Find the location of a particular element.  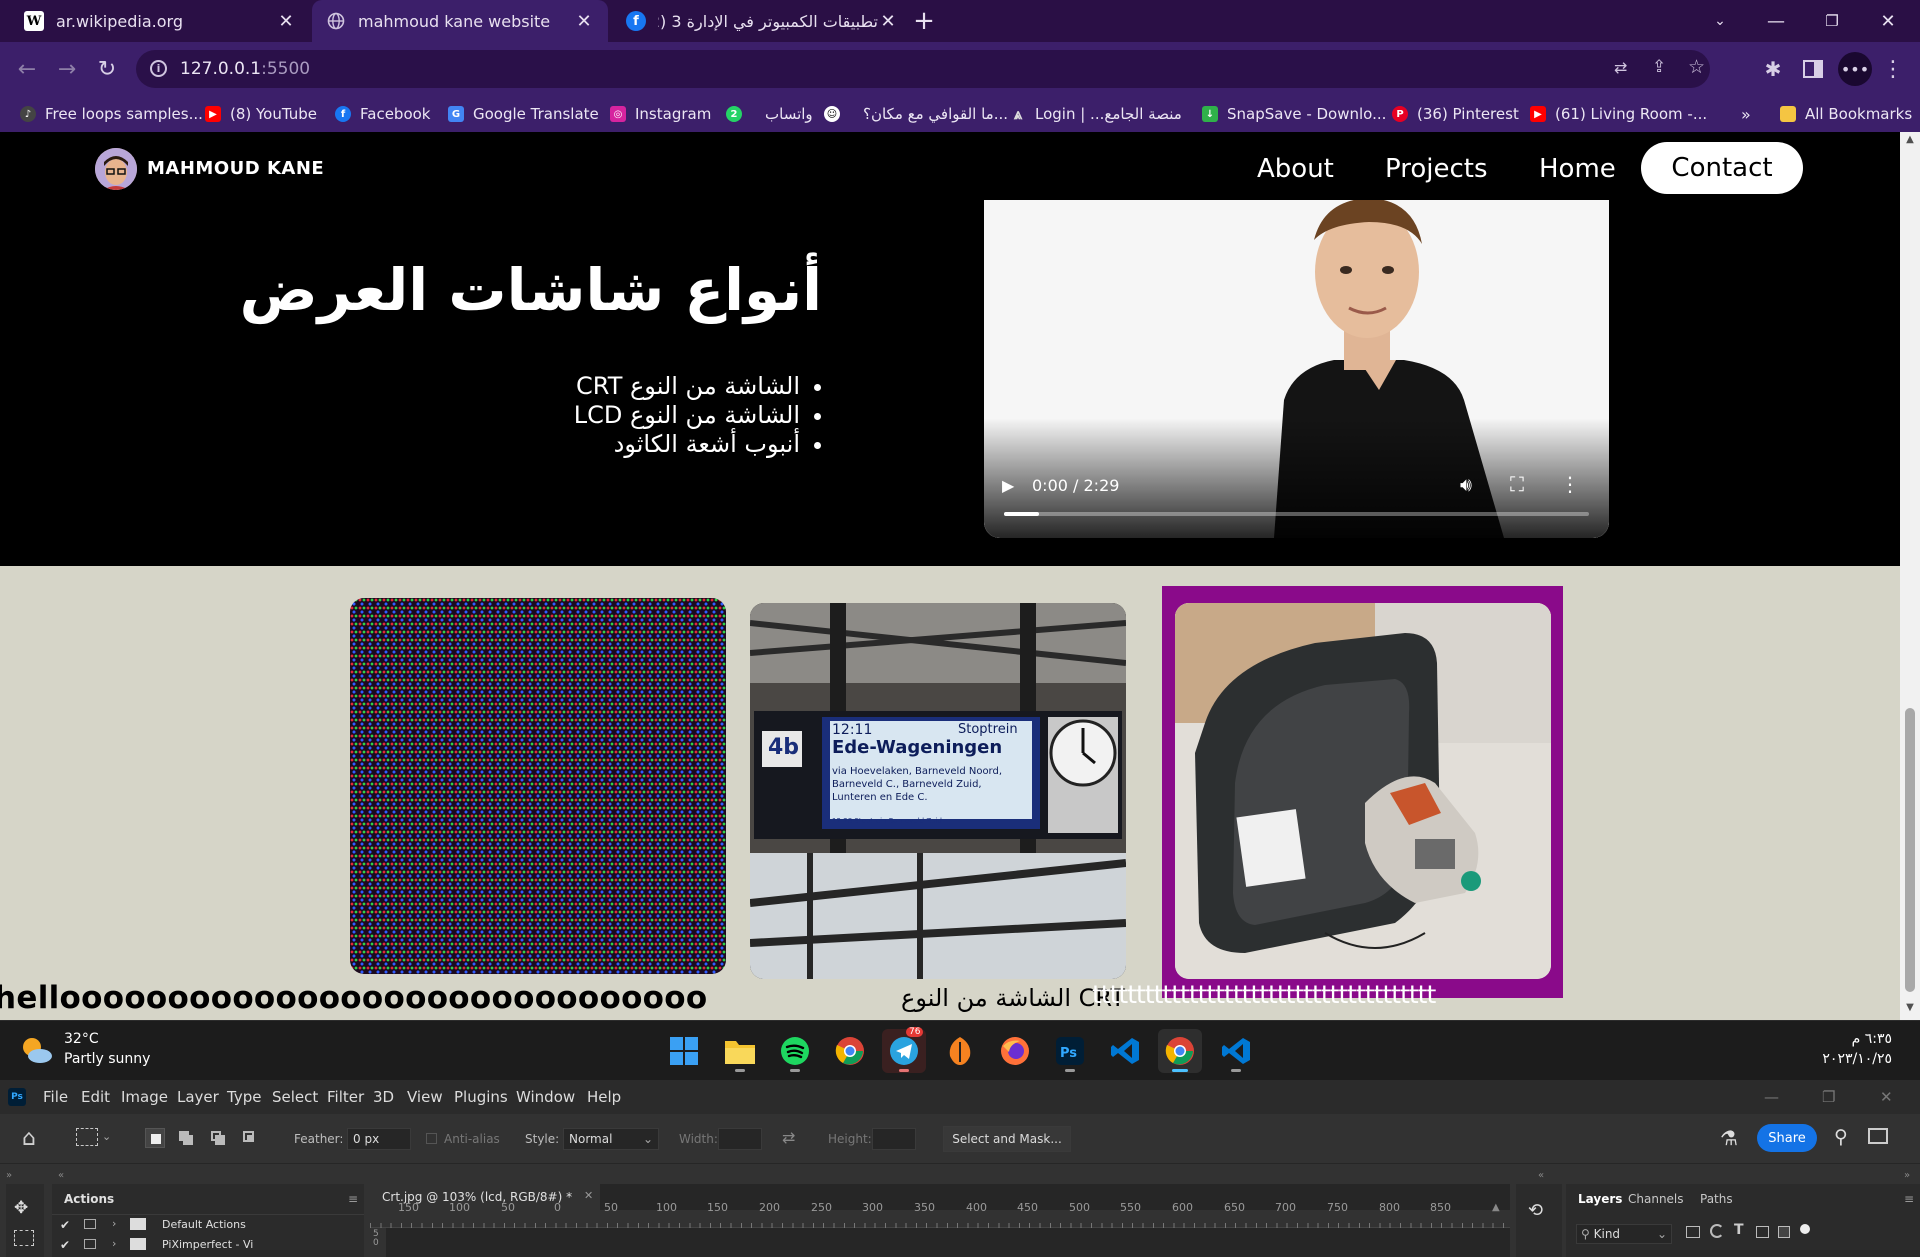

ps-menu-help: Help is located at coordinates (604, 1097).